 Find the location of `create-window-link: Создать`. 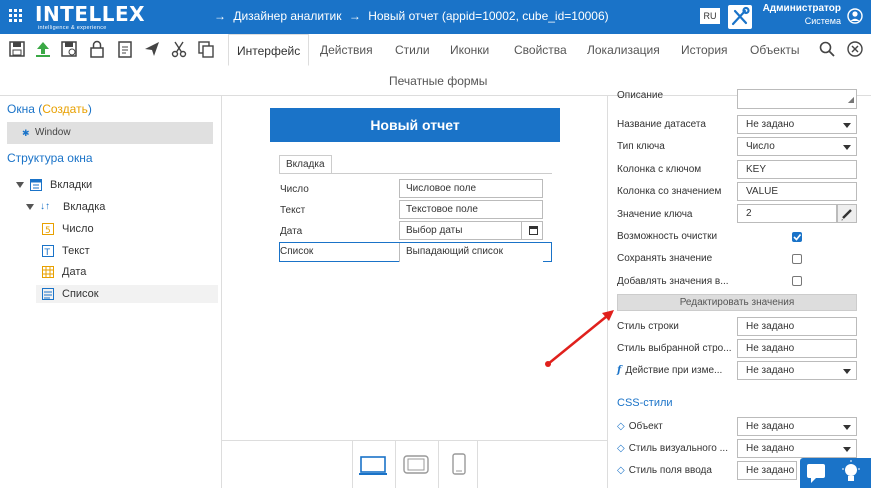

create-window-link: Создать is located at coordinates (65, 109).